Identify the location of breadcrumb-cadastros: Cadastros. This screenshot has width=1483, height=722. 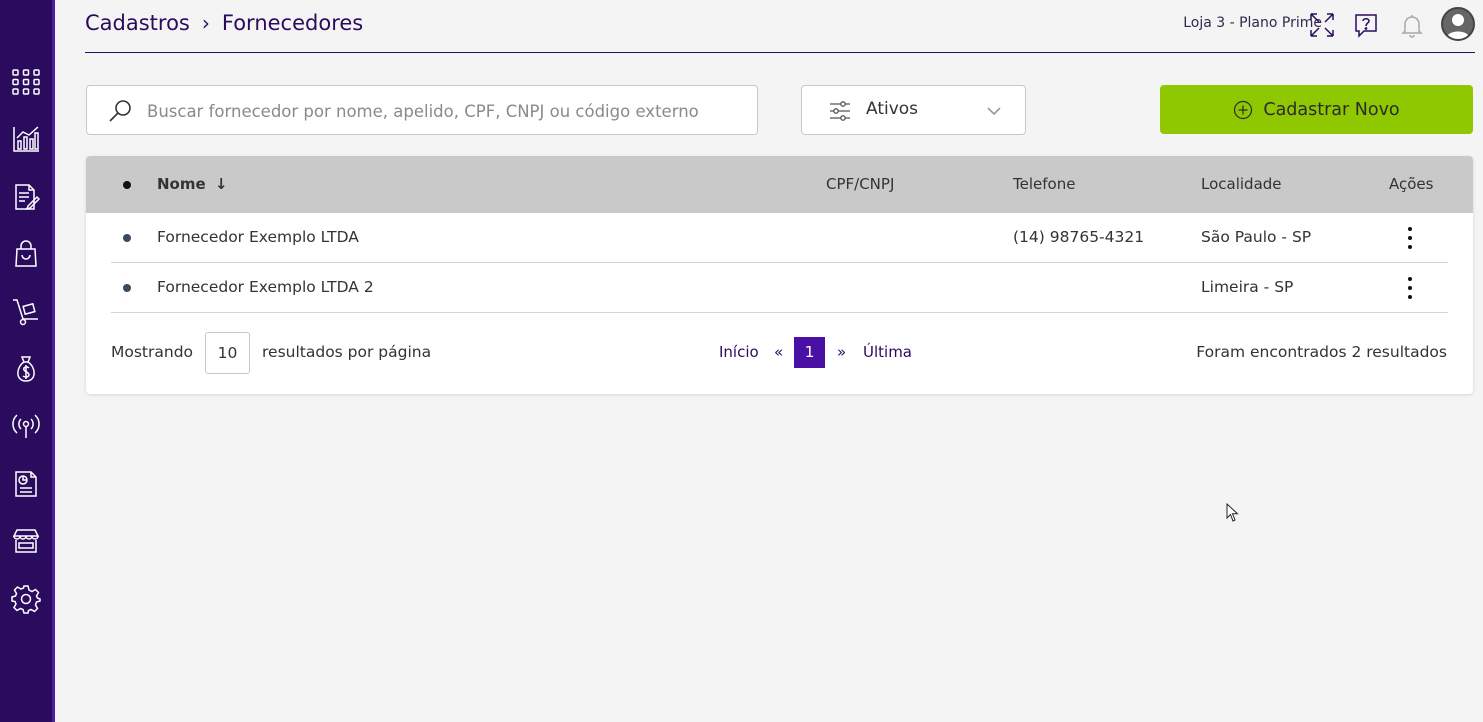
(137, 23).